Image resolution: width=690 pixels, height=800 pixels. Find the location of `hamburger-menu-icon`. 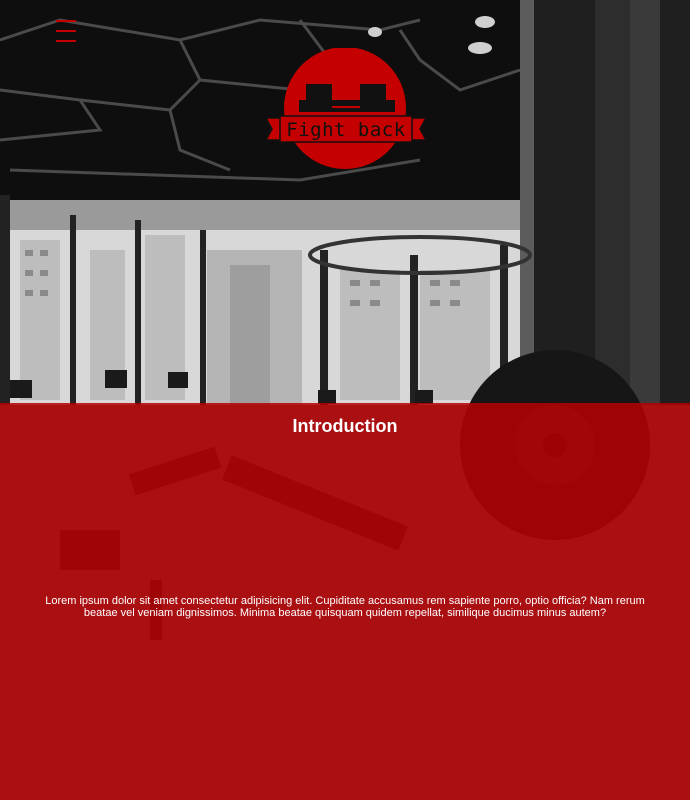

hamburger-menu-icon is located at coordinates (66, 31).